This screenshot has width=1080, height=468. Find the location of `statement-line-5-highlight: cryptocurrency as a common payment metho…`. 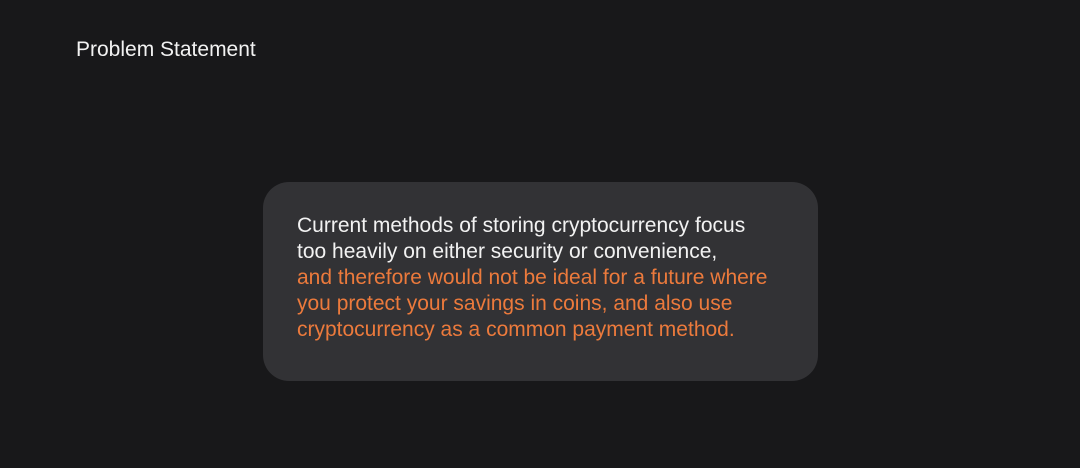

statement-line-5-highlight: cryptocurrency as a common payment metho… is located at coordinates (516, 329).